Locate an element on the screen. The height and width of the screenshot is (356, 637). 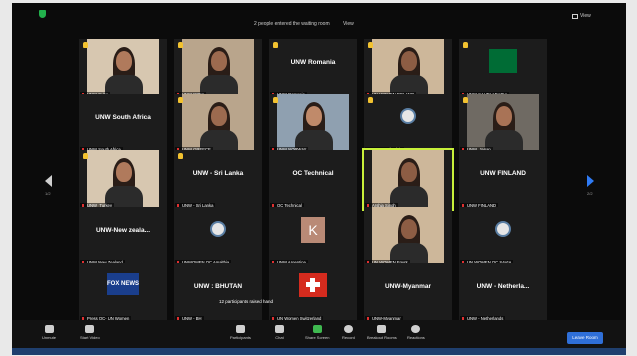
participant-tile: UNW_Turkey is located at coordinates (123, 179).